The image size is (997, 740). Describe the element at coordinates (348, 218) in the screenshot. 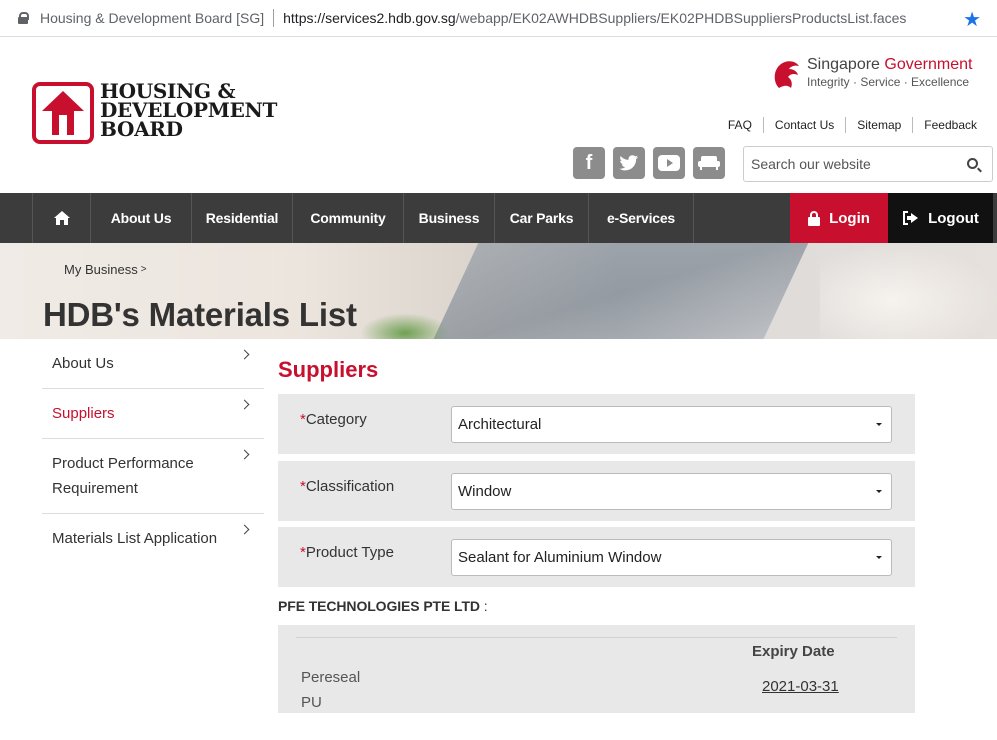

I see `nav-community: Community` at that location.